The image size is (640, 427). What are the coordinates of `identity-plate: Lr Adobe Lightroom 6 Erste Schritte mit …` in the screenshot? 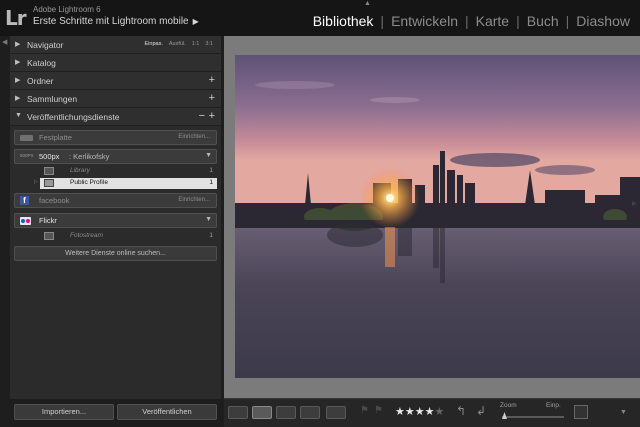 It's located at (320, 18).